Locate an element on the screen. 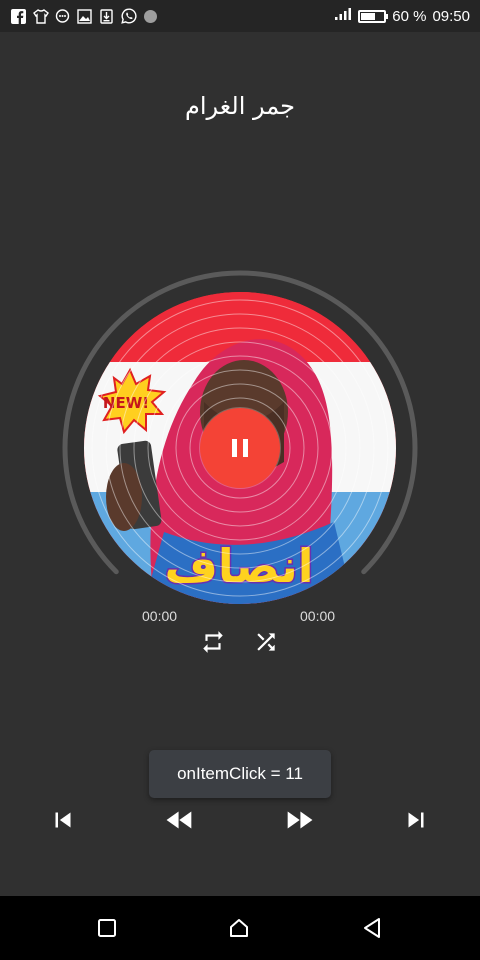  battery-icon is located at coordinates (373, 16).